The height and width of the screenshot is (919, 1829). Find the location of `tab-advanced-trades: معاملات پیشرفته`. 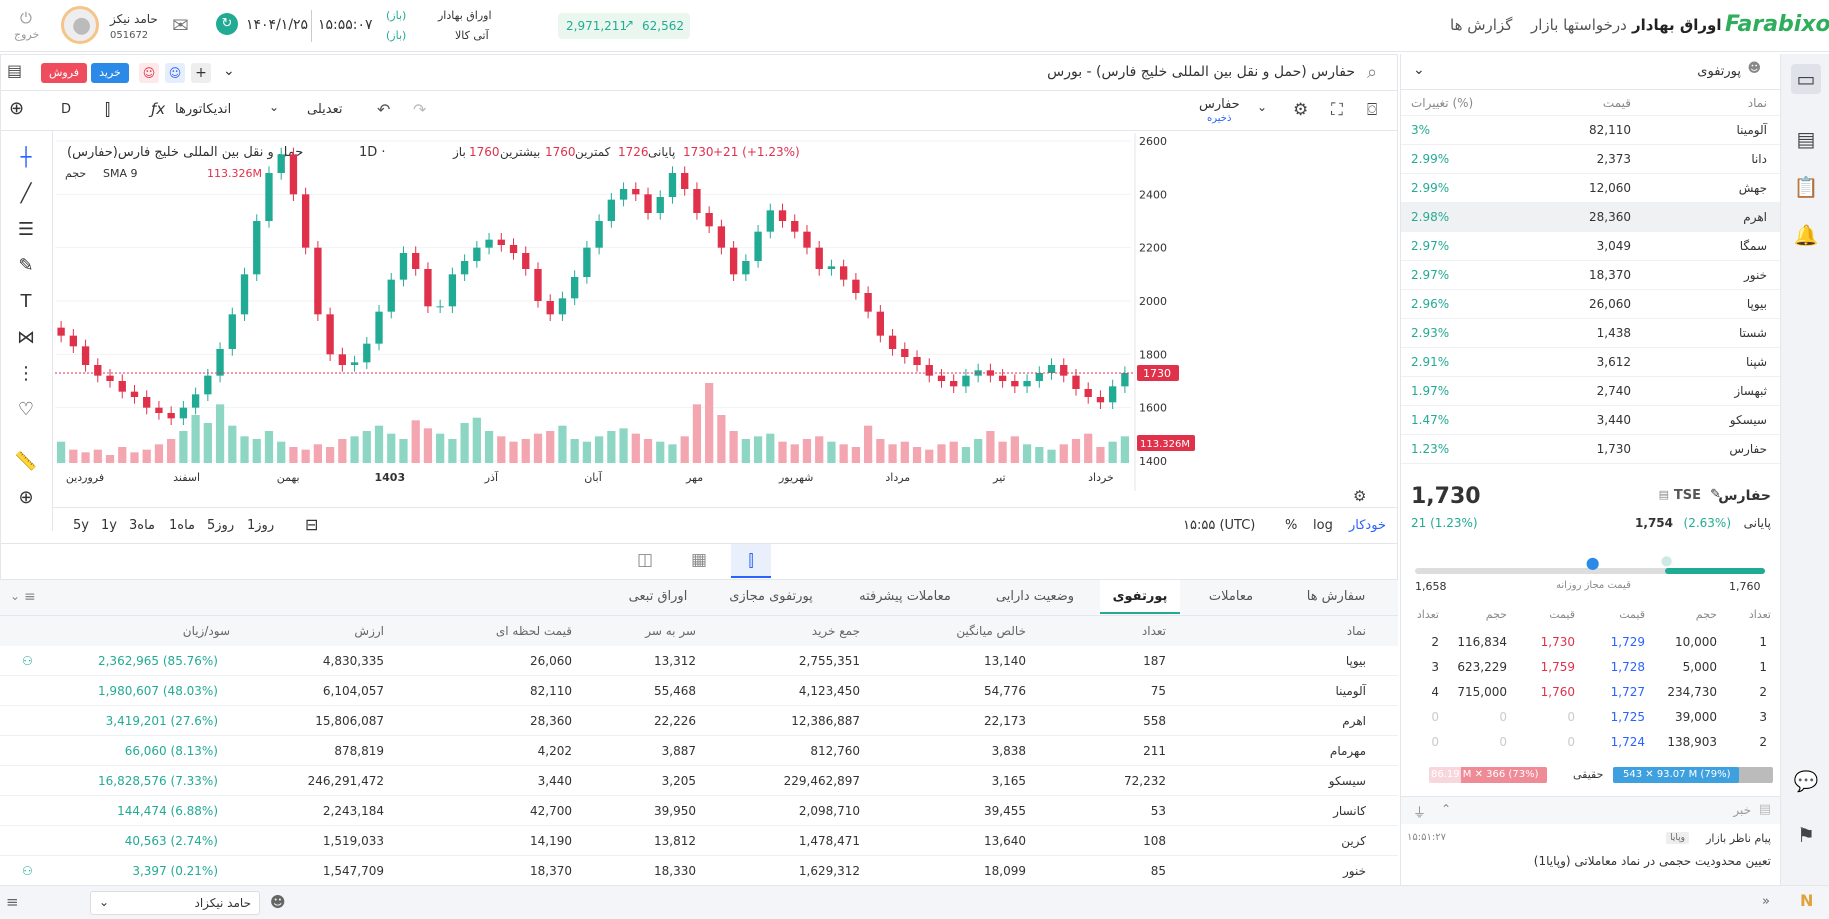

tab-advanced-trades: معاملات پیشرفته is located at coordinates (905, 597).